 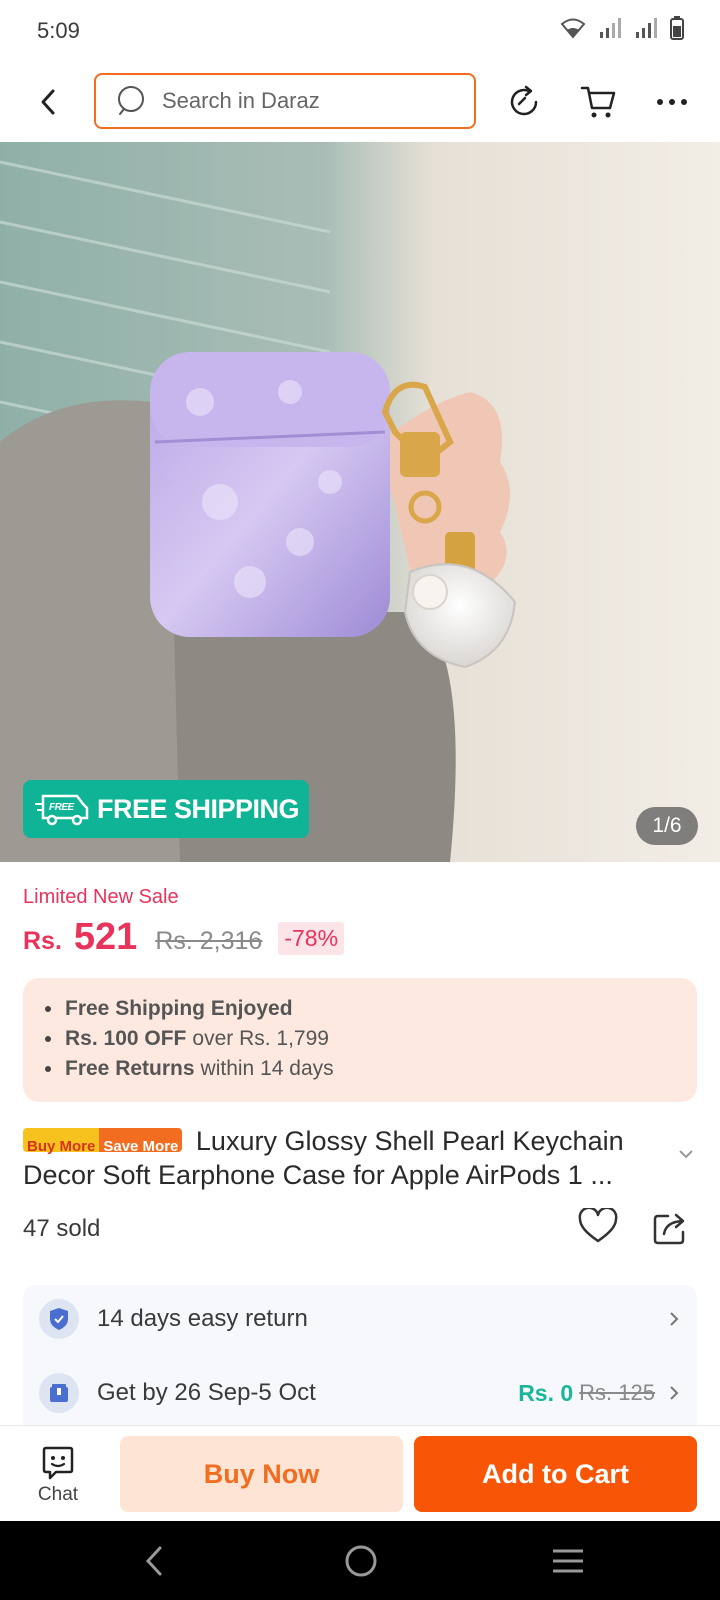 What do you see at coordinates (364, 1393) in the screenshot?
I see `delivery-row: Get by 26 Sep-5 Oct Rs. 0 Rs. 125` at bounding box center [364, 1393].